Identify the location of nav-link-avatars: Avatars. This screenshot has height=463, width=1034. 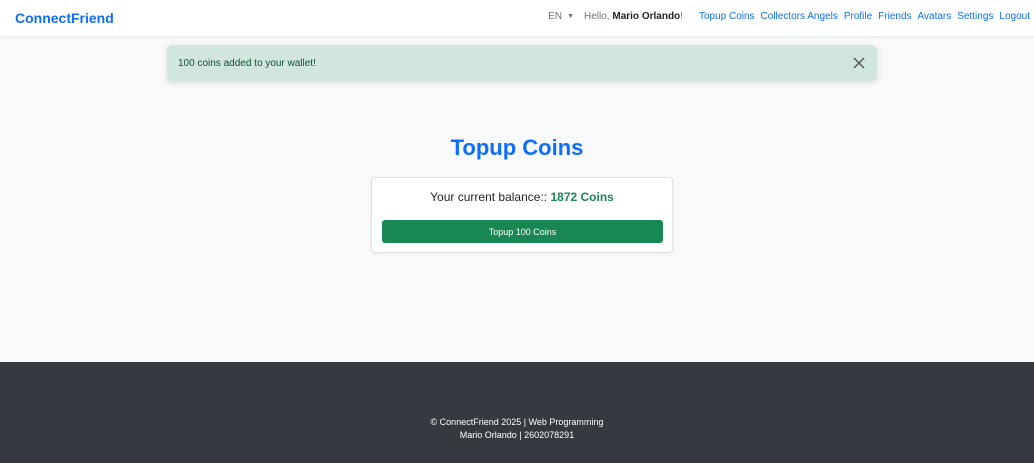
(935, 16).